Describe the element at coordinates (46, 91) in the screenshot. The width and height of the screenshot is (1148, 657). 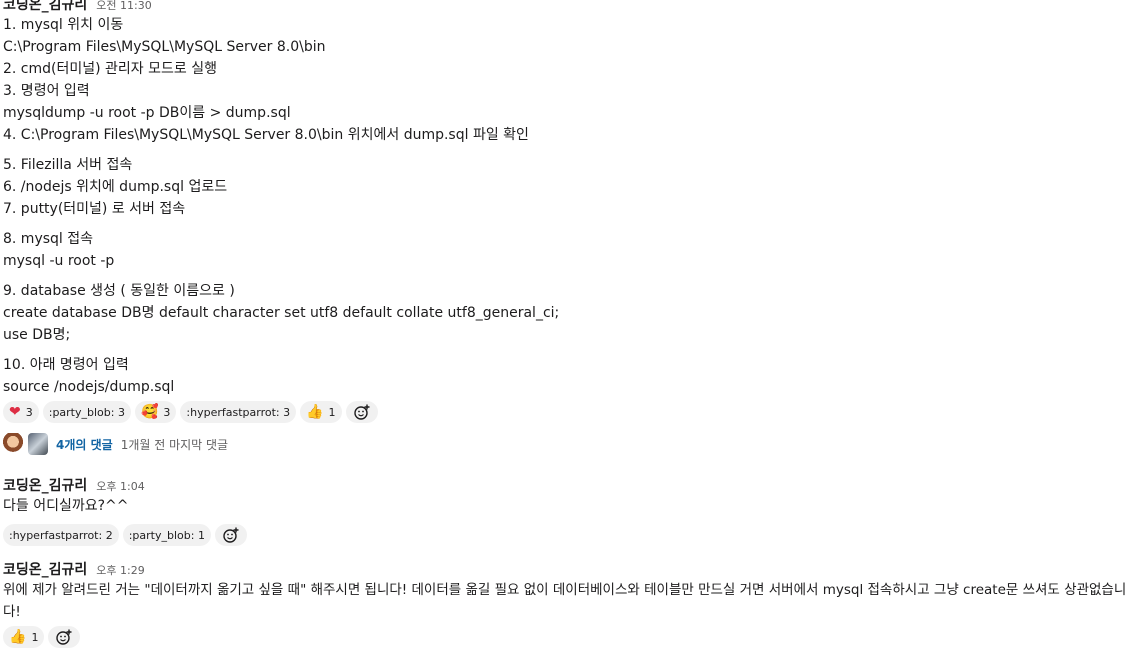
I see `message-line: 3. 명령어 입력` at that location.